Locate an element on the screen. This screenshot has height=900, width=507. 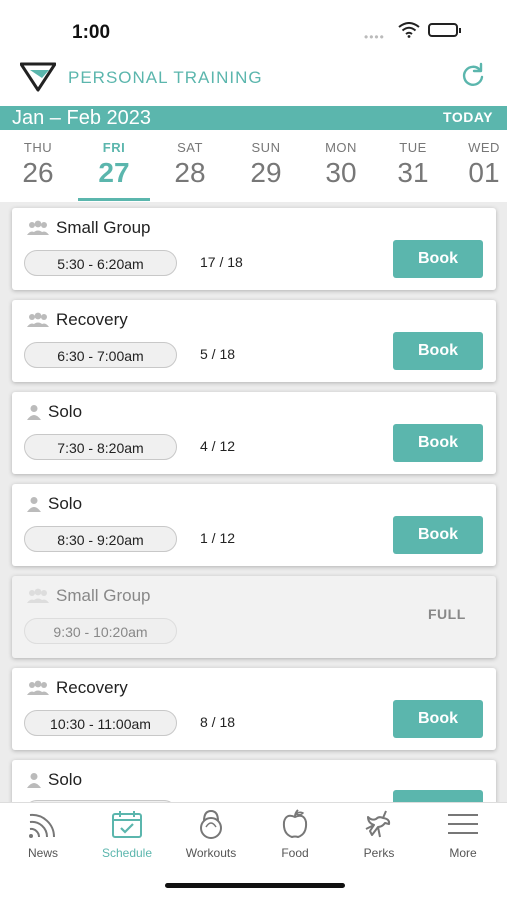
day-thu: THU 26 is located at coordinates (38, 164).